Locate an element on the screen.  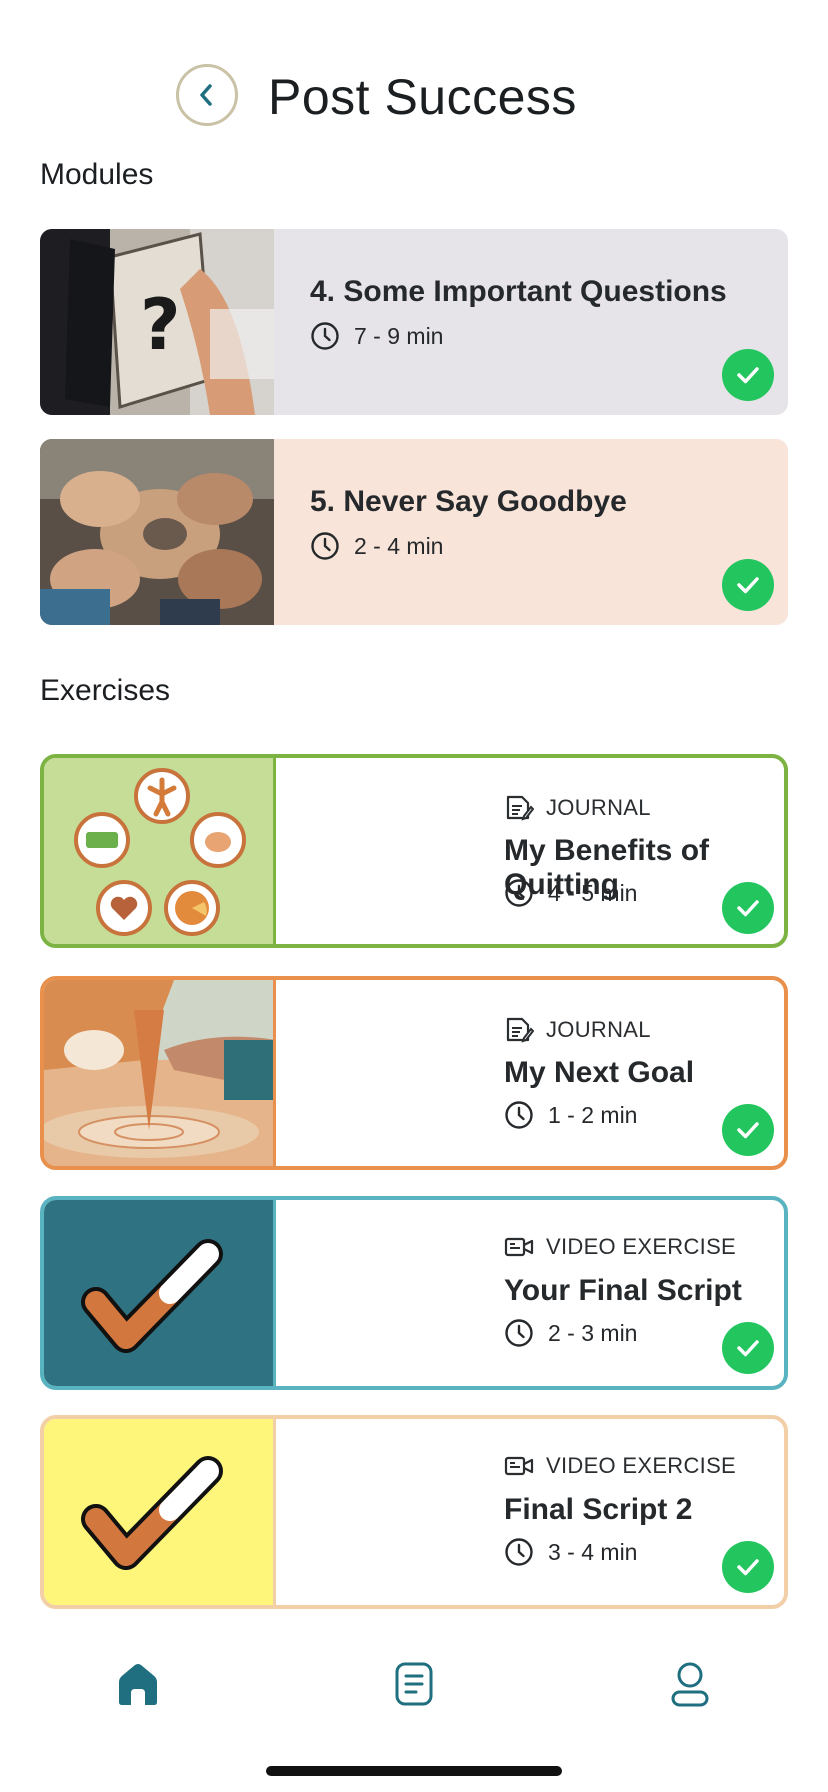
exercise-title: My Next Goal is located at coordinates (599, 1072).